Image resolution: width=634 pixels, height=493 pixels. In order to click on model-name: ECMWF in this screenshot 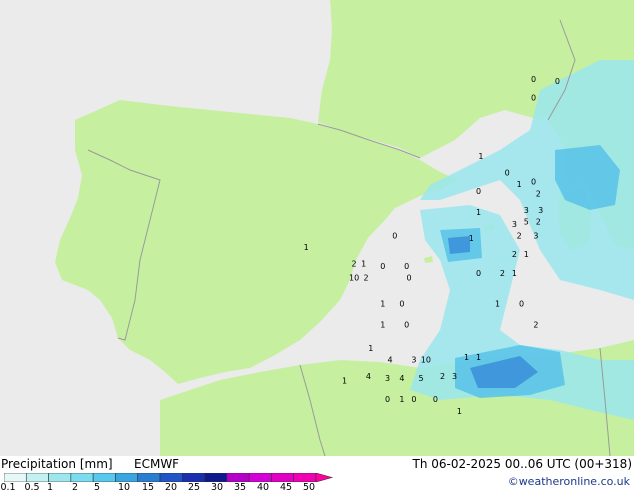, I will do `click(157, 464)`.